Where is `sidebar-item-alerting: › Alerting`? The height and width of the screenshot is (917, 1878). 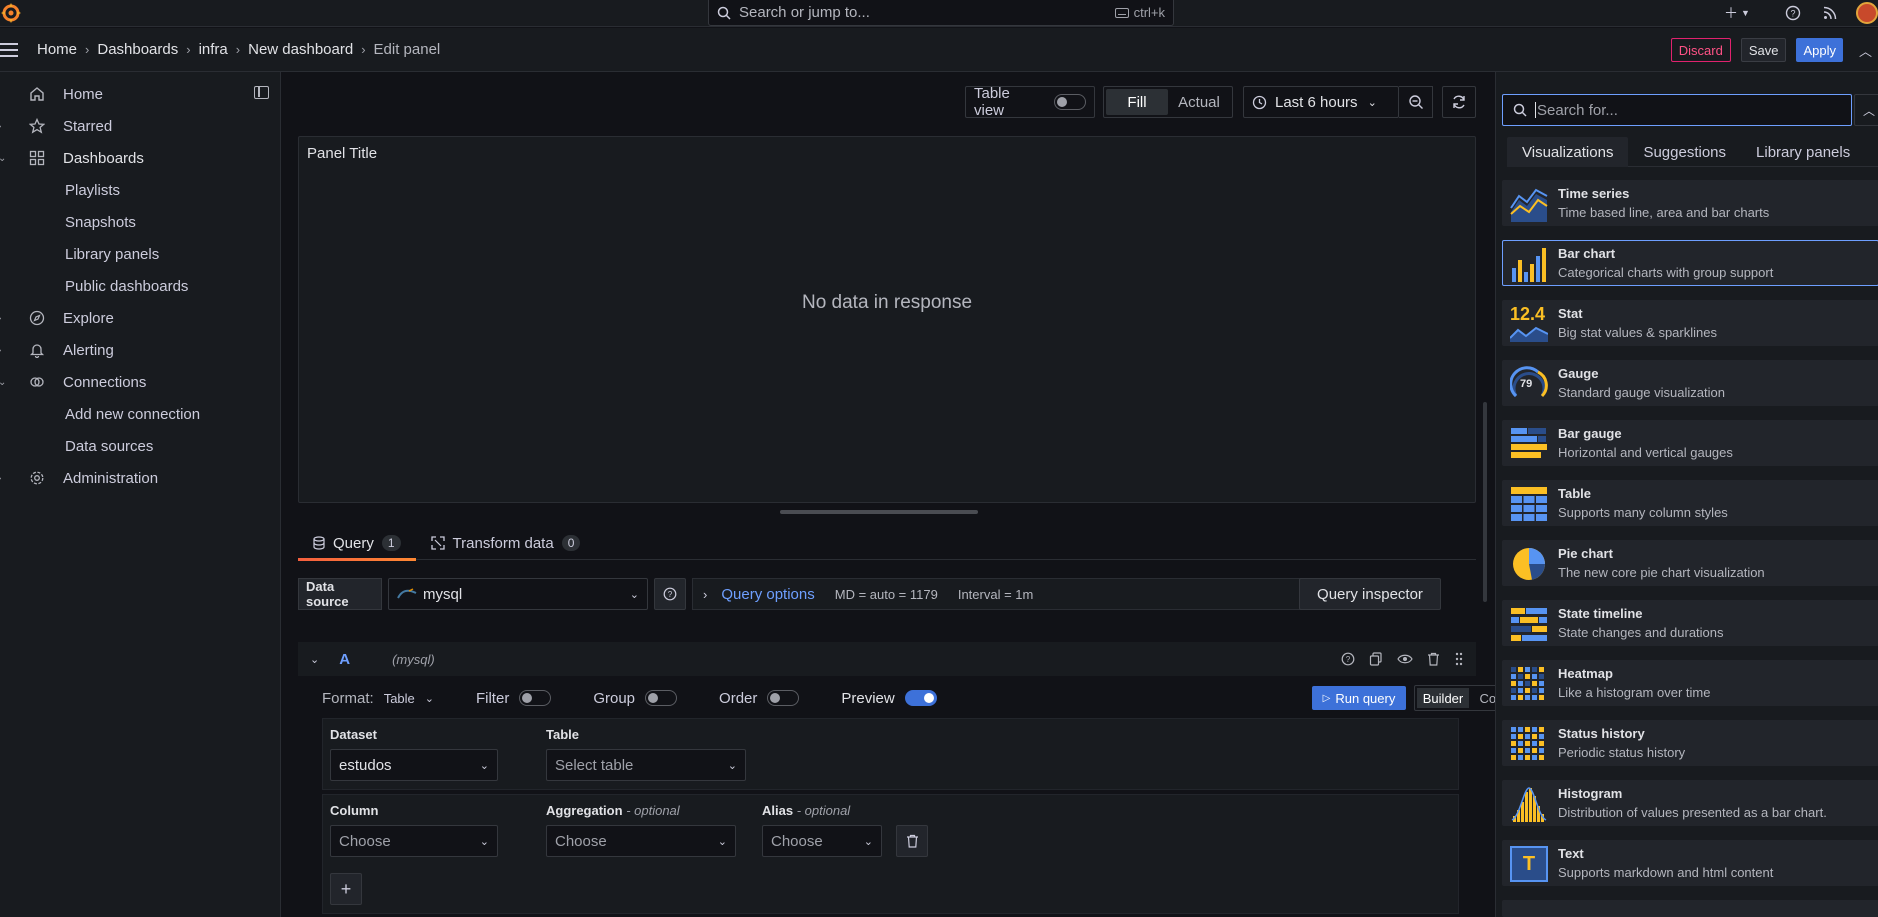 sidebar-item-alerting: › Alerting is located at coordinates (140, 350).